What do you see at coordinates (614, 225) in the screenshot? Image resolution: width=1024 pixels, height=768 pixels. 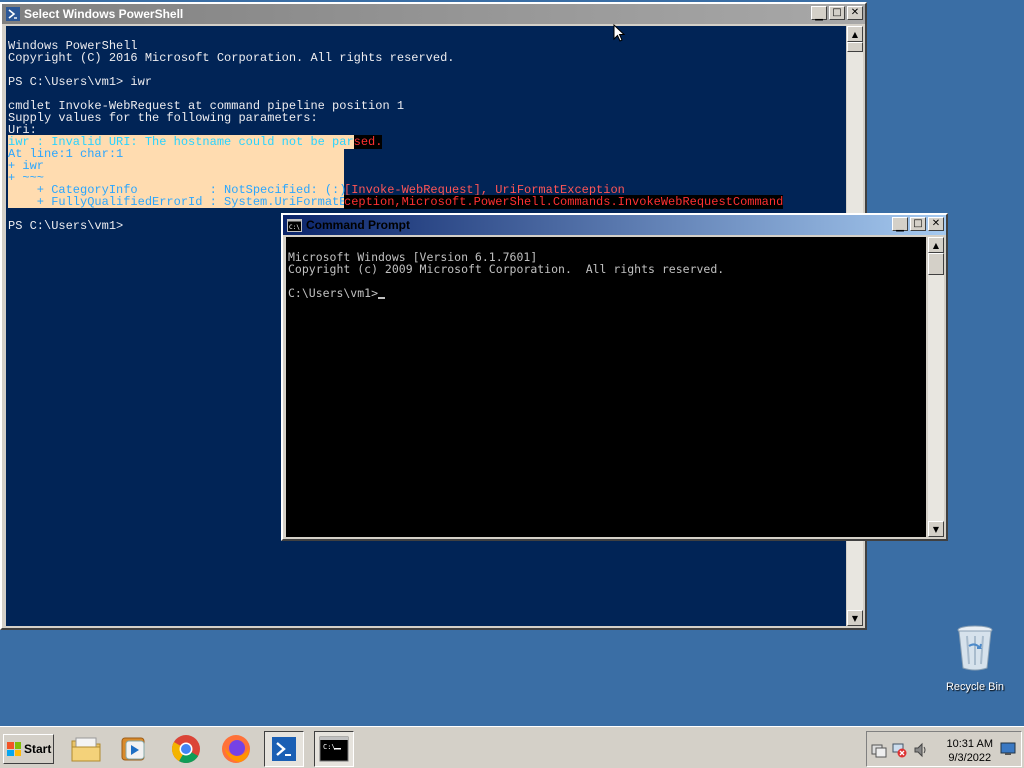 I see `cmd-titlebar: C:\ Command Prompt ▁ □ ✕` at bounding box center [614, 225].